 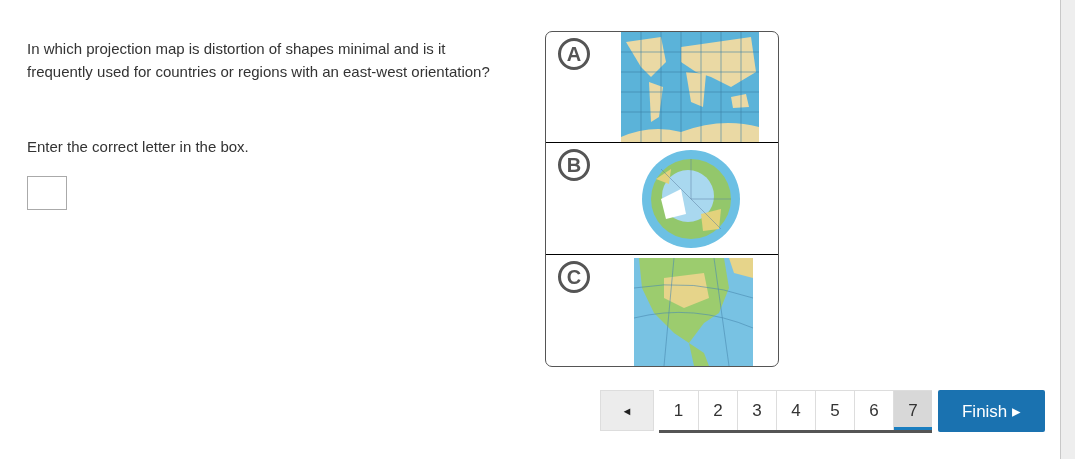 What do you see at coordinates (138, 147) in the screenshot?
I see `instruction-text: Enter the correct letter in the box.` at bounding box center [138, 147].